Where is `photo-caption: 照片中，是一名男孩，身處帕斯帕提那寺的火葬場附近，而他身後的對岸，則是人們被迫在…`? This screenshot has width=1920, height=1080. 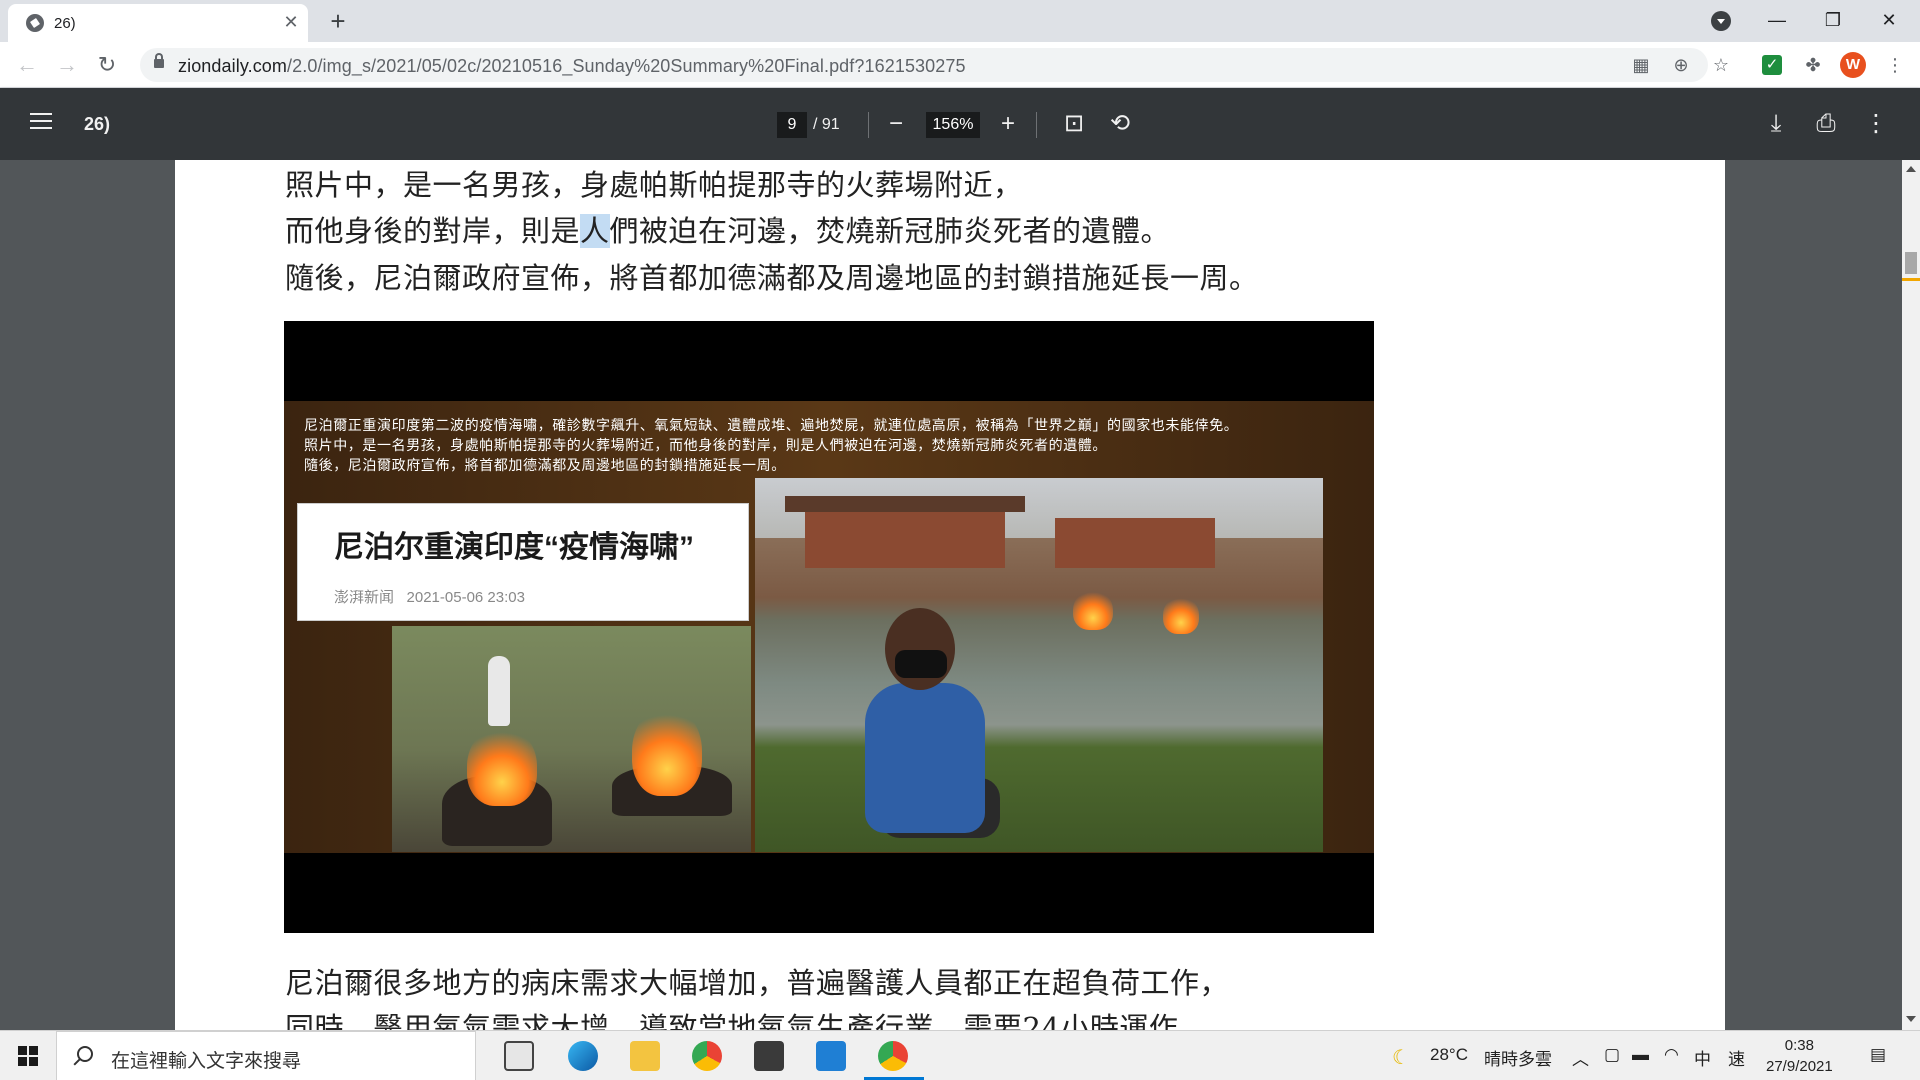 photo-caption: 照片中，是一名男孩，身處帕斯帕提那寺的火葬場附近，而他身後的對岸，則是人們被迫在… is located at coordinates (705, 445).